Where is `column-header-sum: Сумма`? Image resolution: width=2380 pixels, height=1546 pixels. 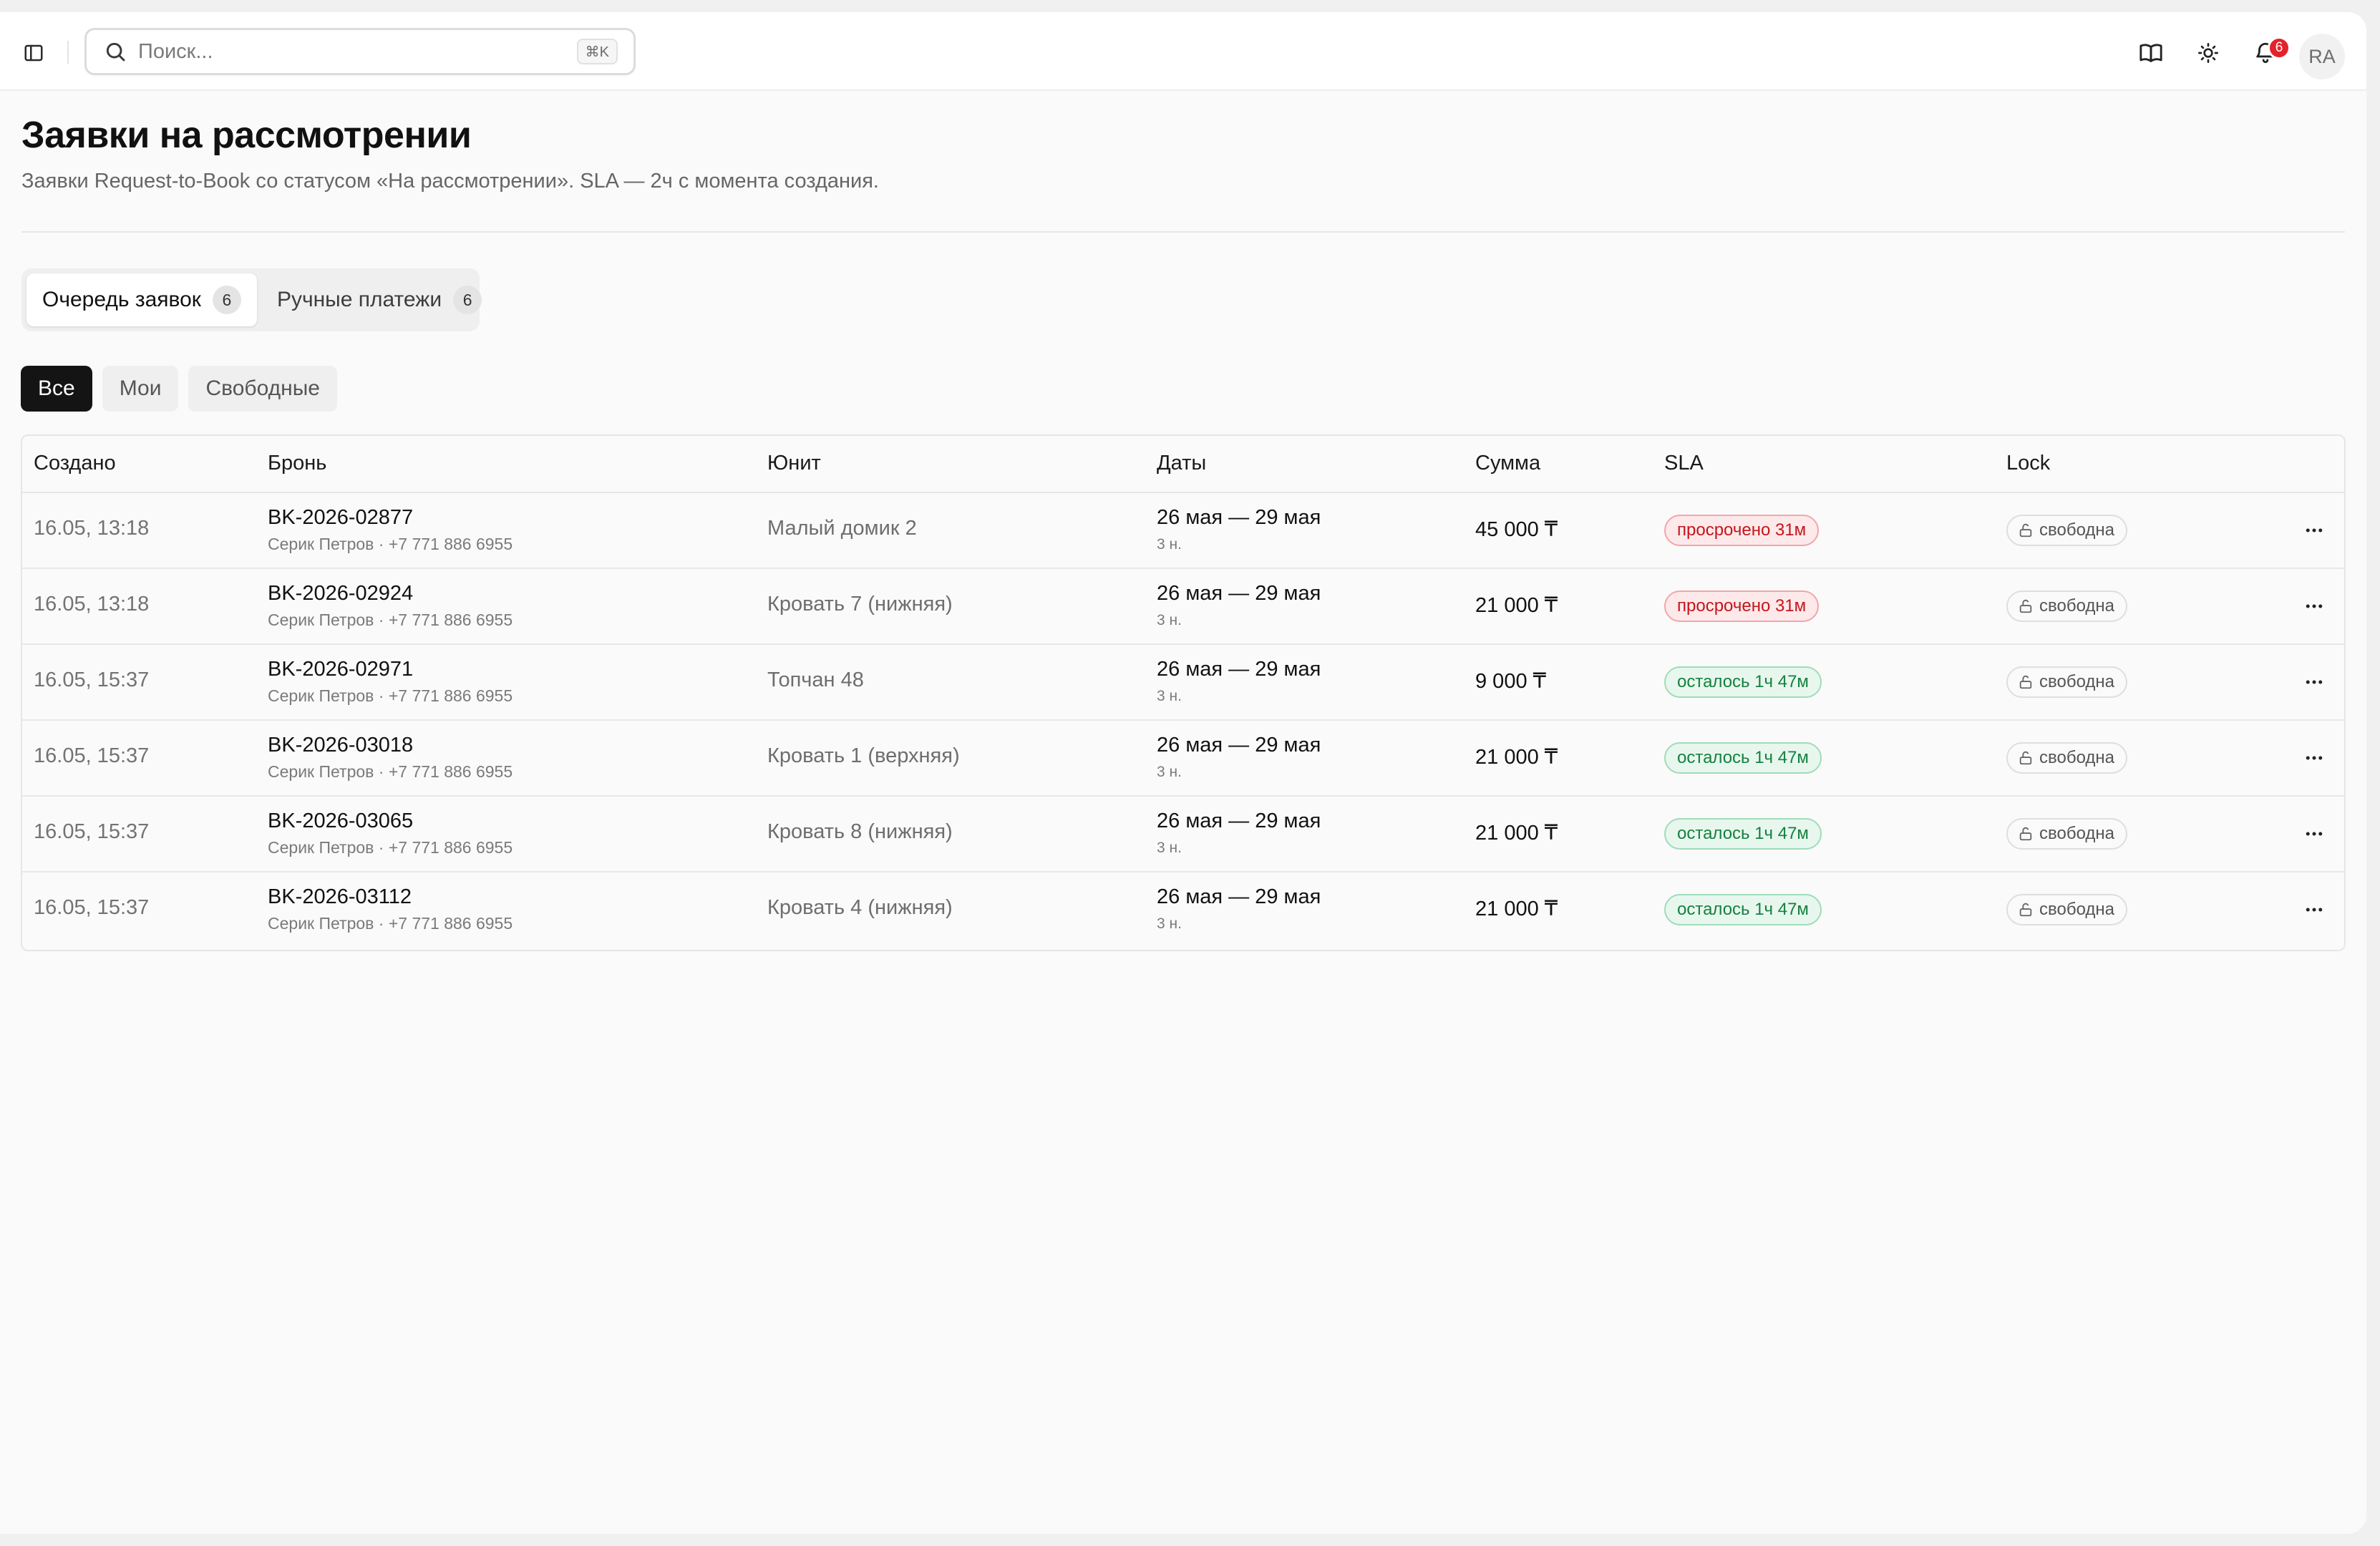 column-header-sum: Сумма is located at coordinates (1507, 463).